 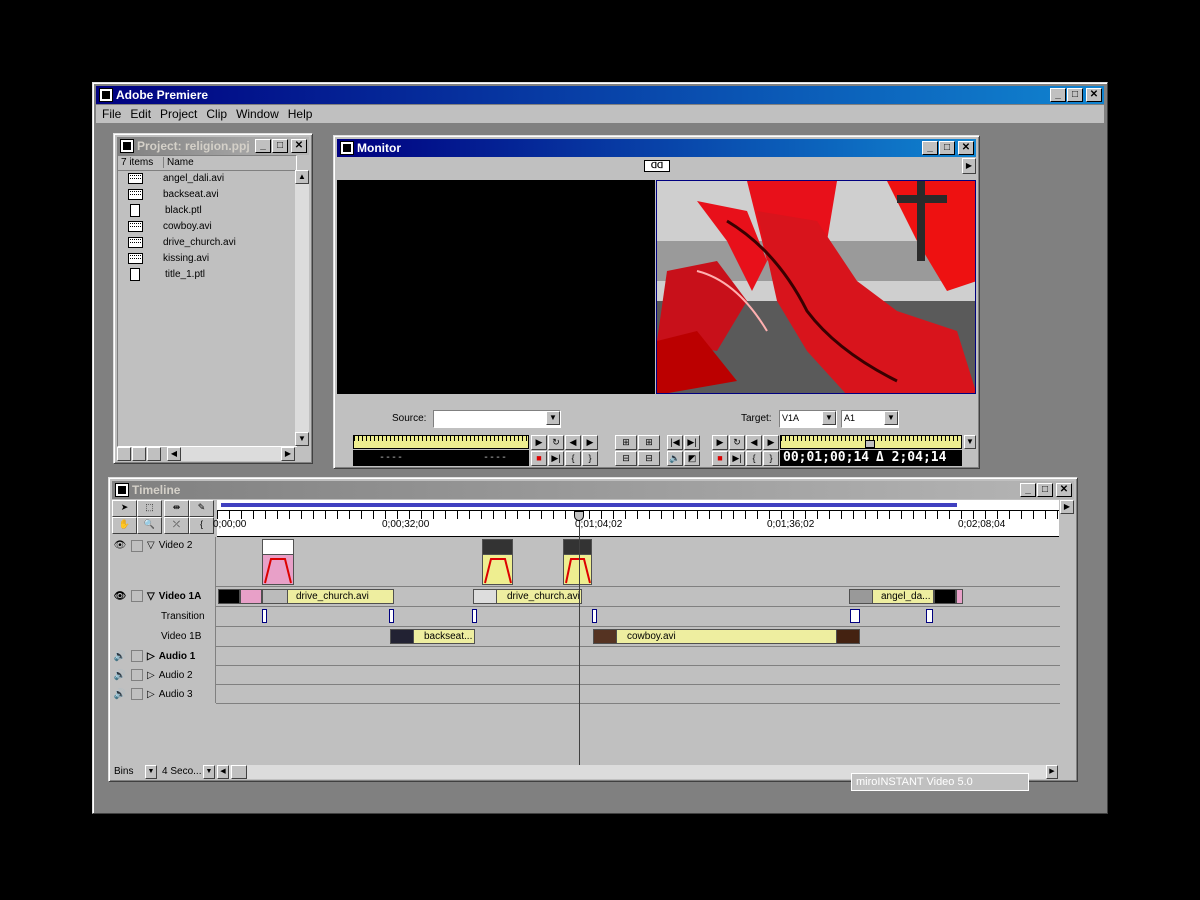 What do you see at coordinates (213, 146) in the screenshot?
I see `project-titlebar: Project: religion.ppj _ □ ✕` at bounding box center [213, 146].